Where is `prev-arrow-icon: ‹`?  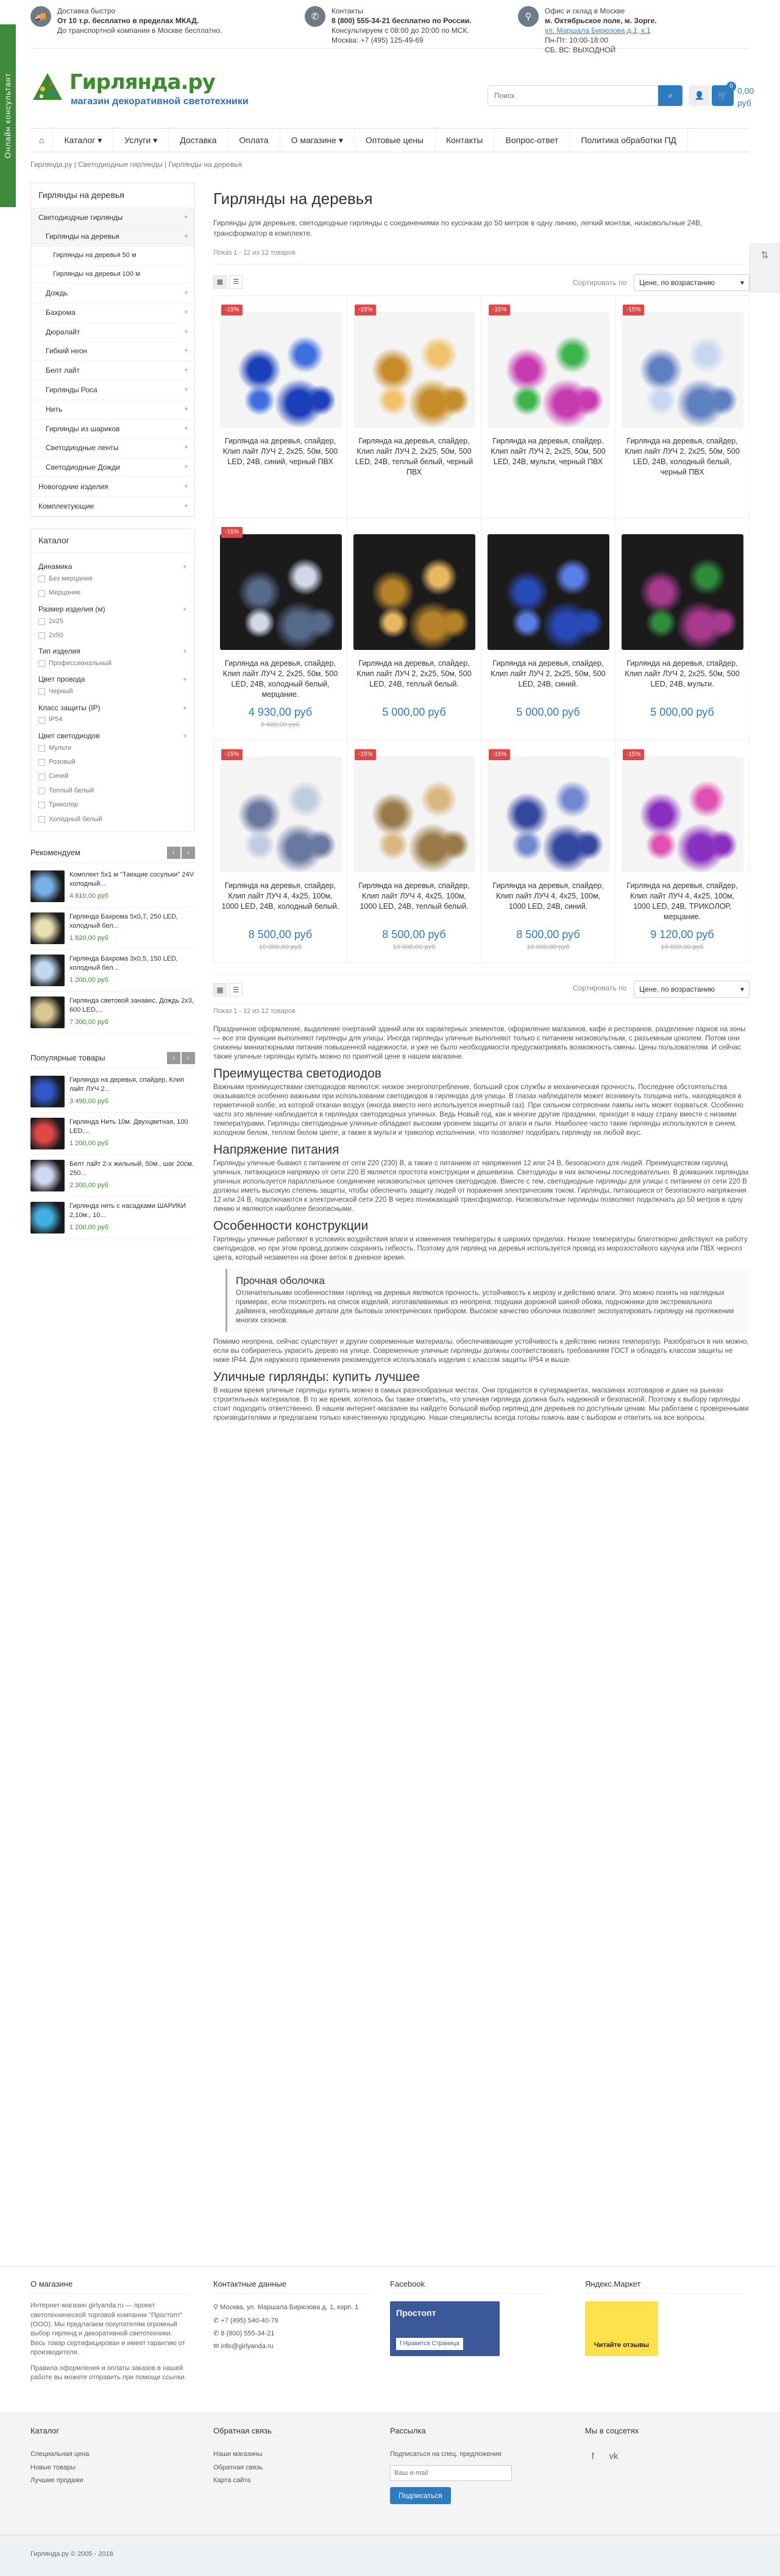
prev-arrow-icon: ‹ is located at coordinates (173, 852).